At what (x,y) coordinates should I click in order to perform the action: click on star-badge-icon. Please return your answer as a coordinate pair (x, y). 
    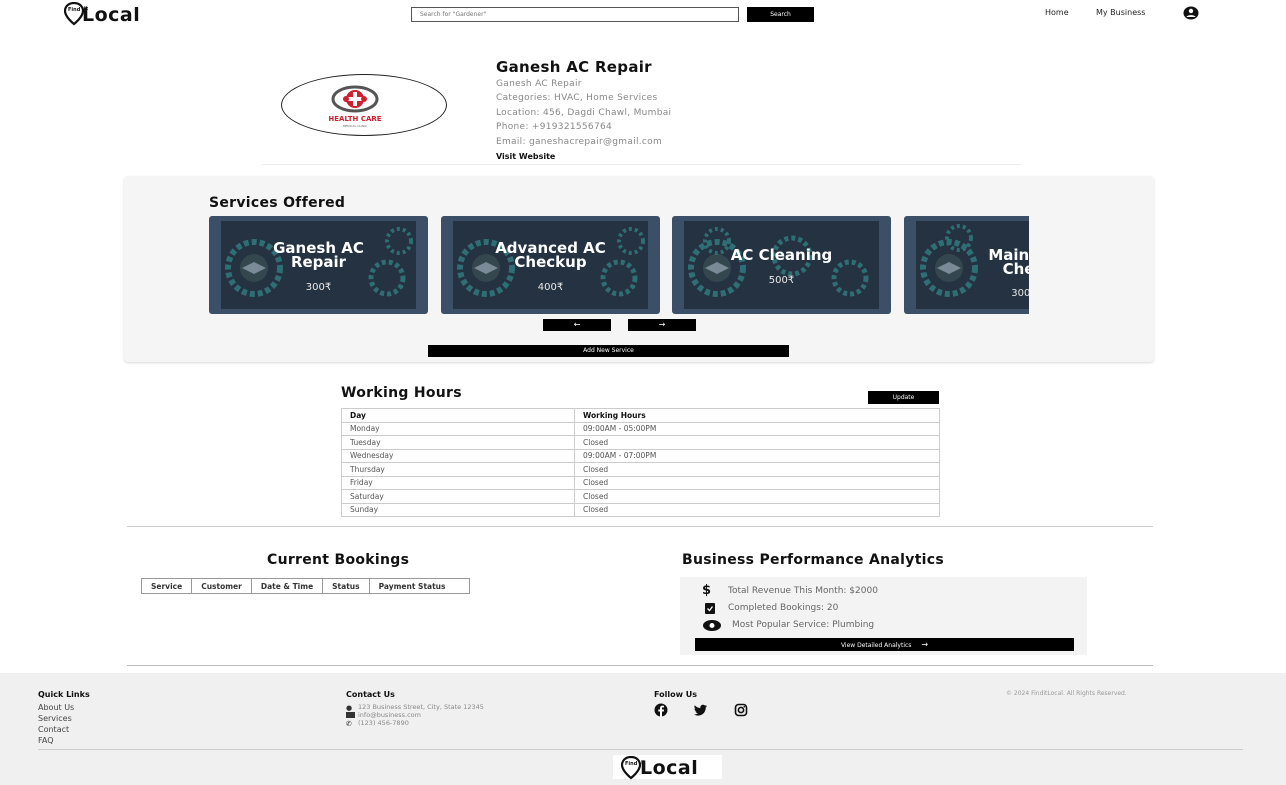
    Looking at the image, I should click on (712, 625).